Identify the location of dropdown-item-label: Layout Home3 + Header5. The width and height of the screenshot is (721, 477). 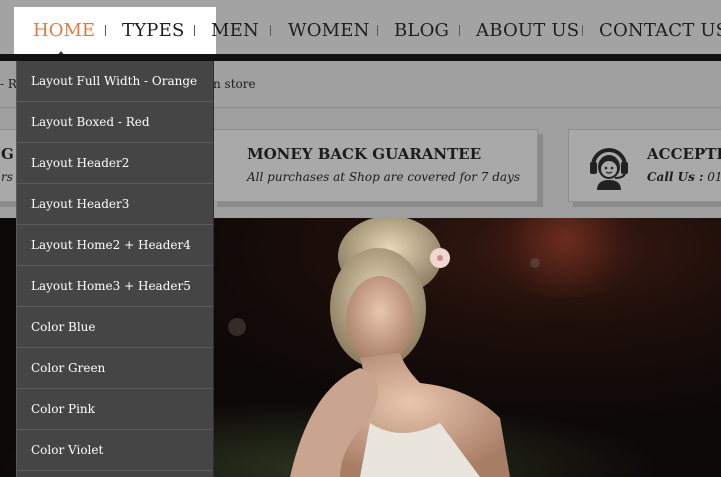
(111, 286).